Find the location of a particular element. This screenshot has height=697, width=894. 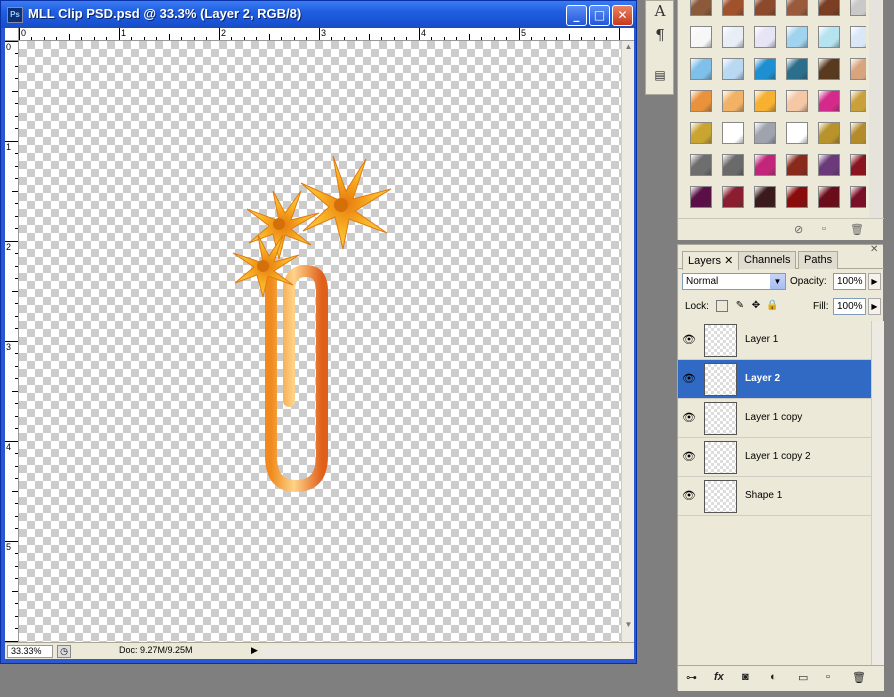

vertical-scrollbar: ▲ ▼ is located at coordinates (627, 341).